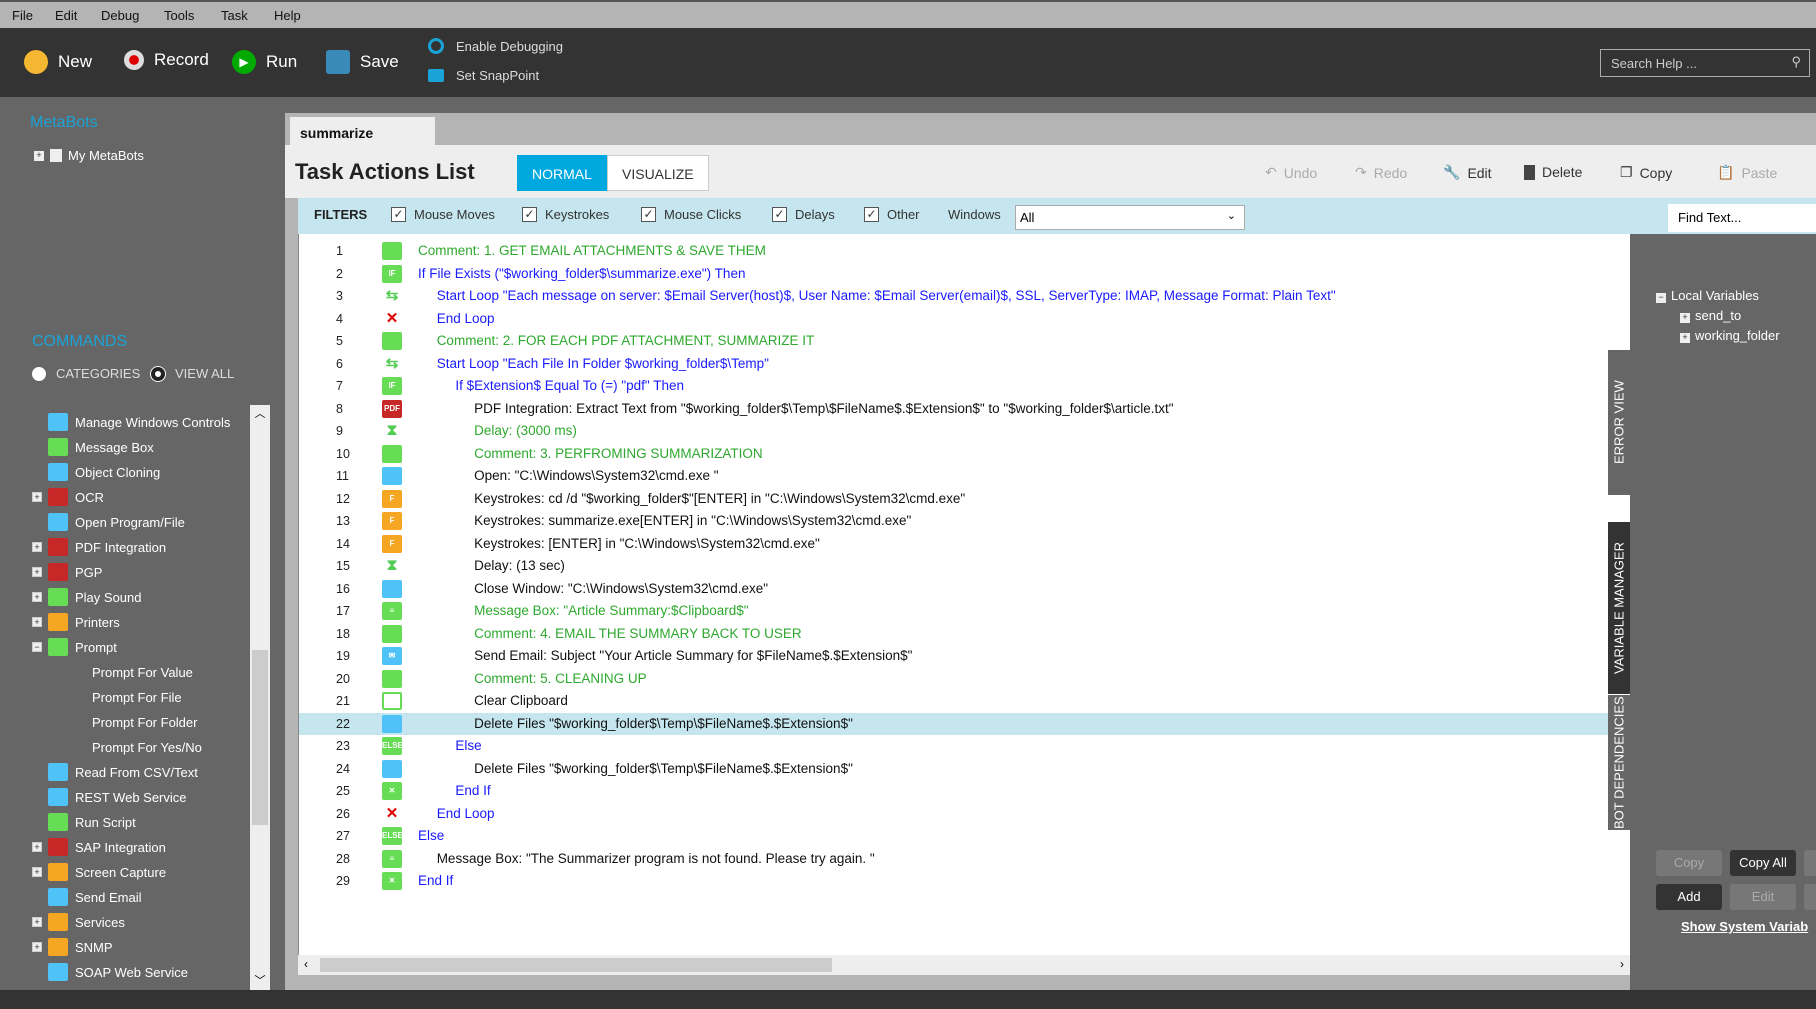 The image size is (1816, 1009). I want to click on edit-button: 🔧 Edit, so click(1467, 172).